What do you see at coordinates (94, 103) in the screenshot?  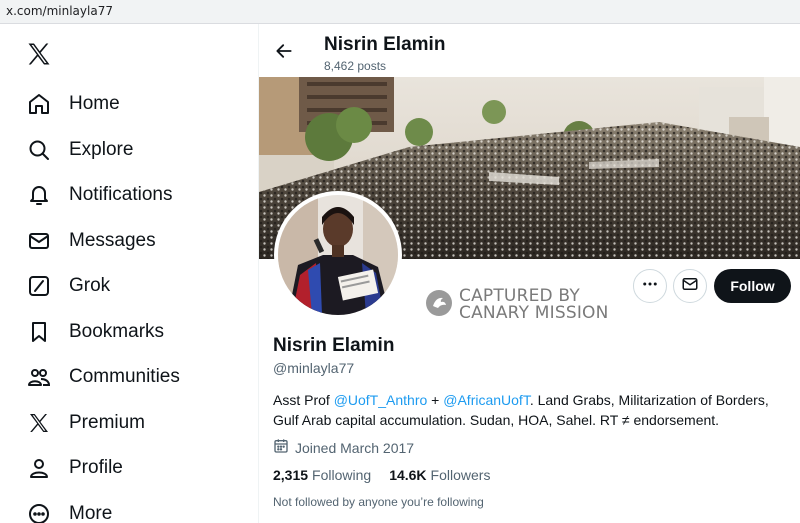 I see `sidebar-item-label: Home` at bounding box center [94, 103].